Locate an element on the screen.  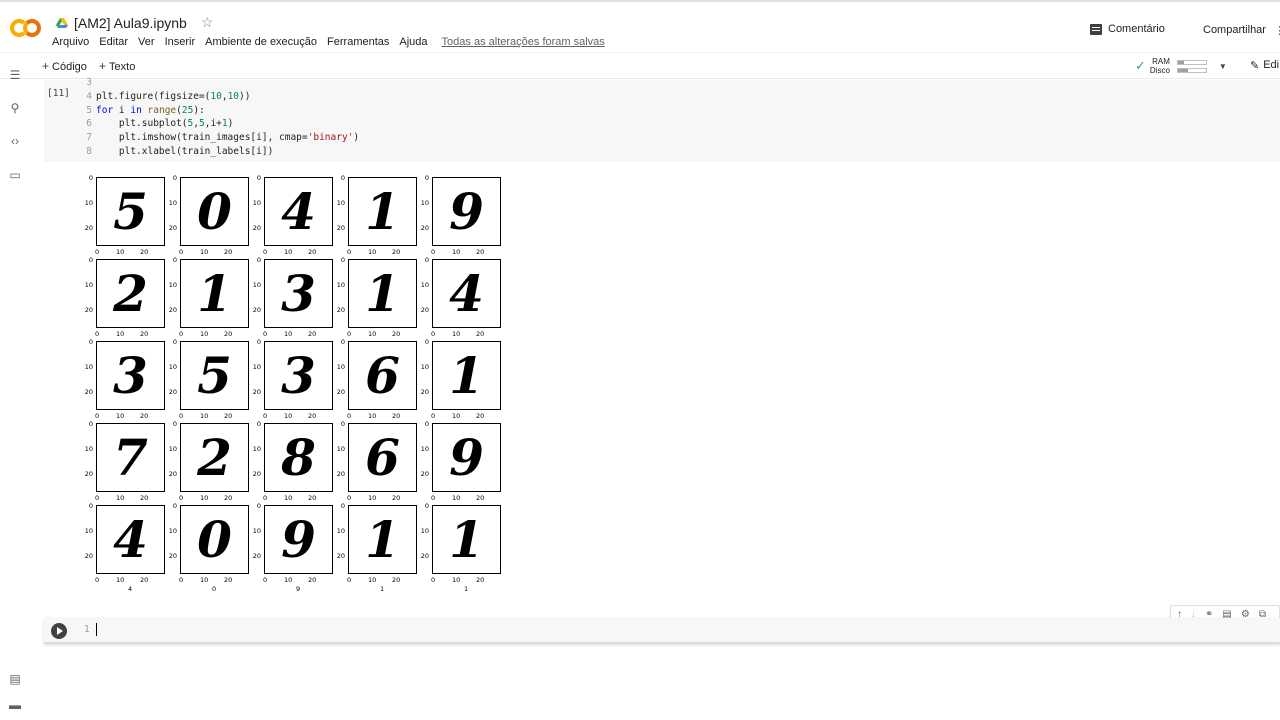
line-number: 6 is located at coordinates (89, 124).